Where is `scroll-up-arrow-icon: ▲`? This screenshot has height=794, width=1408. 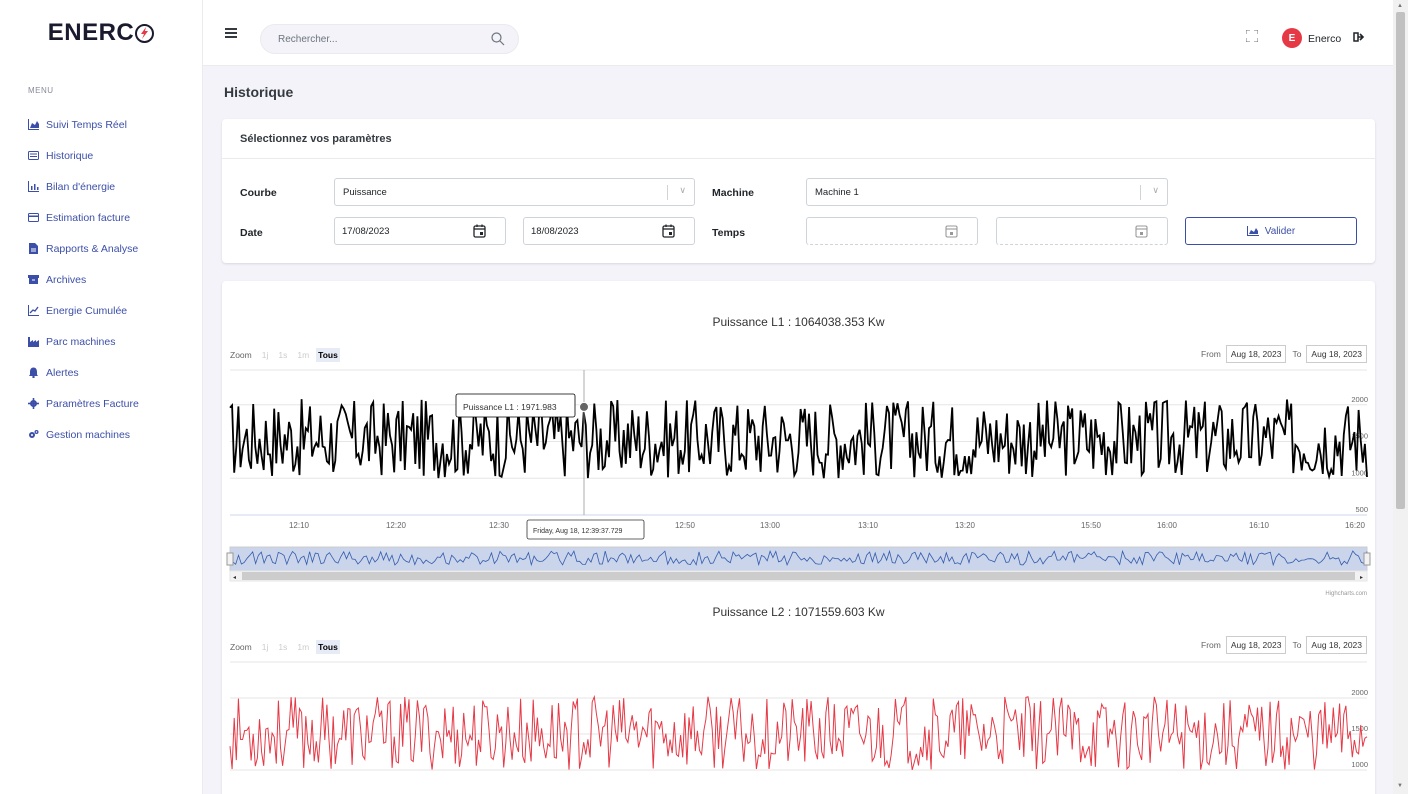
scroll-up-arrow-icon: ▲ is located at coordinates (1400, 6).